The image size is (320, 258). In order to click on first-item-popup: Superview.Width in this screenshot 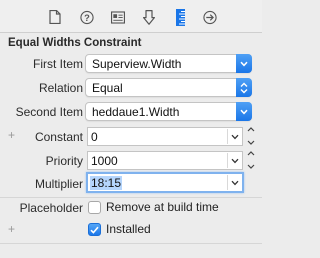, I will do `click(168, 63)`.